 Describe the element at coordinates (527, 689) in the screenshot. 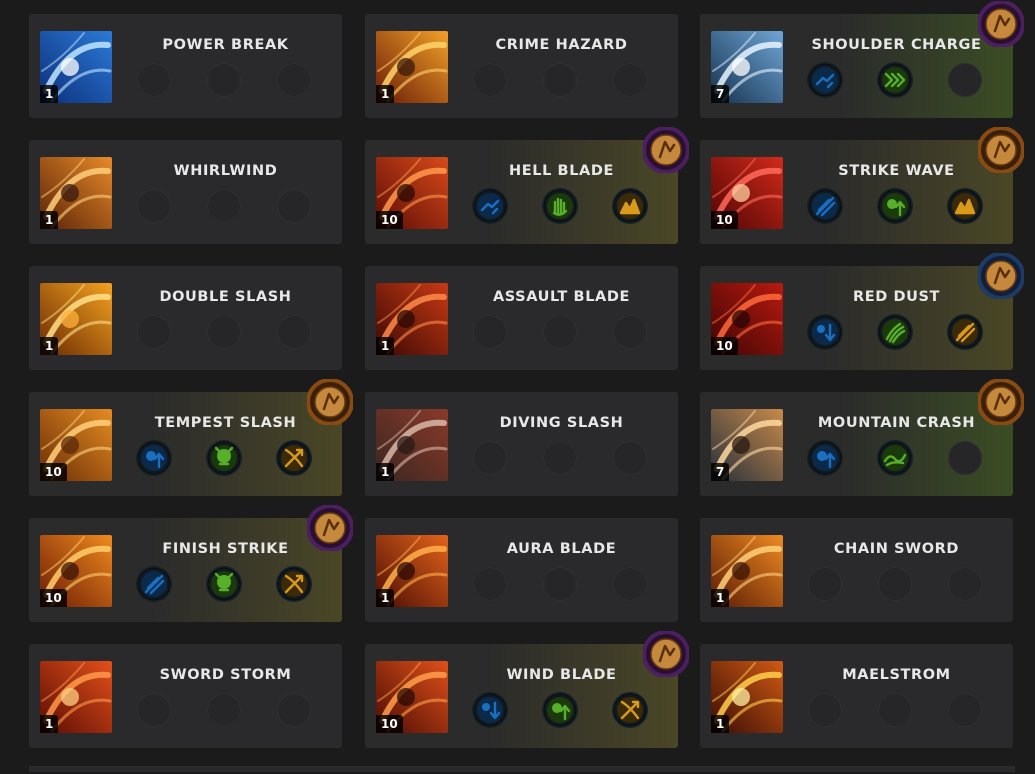

I see `skill-card: 10 WIND BLADE` at that location.